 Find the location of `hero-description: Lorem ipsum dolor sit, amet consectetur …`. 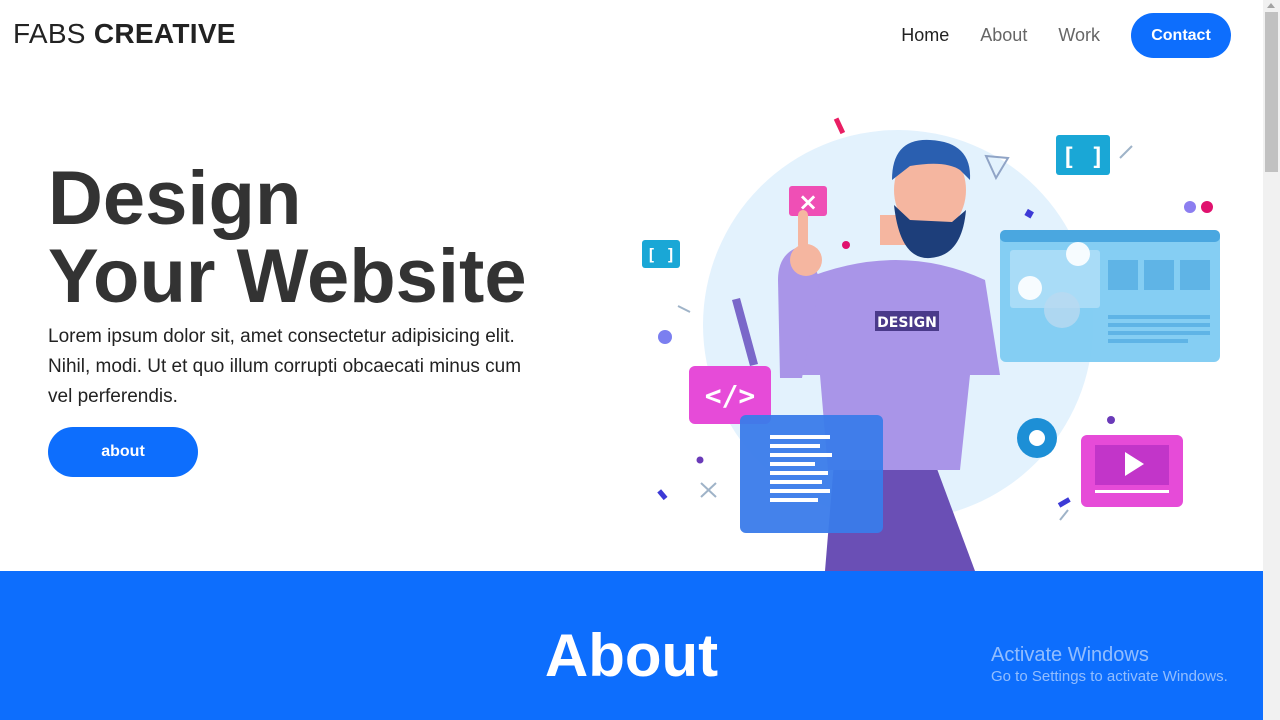

hero-description: Lorem ipsum dolor sit, amet consectetur … is located at coordinates (285, 366).